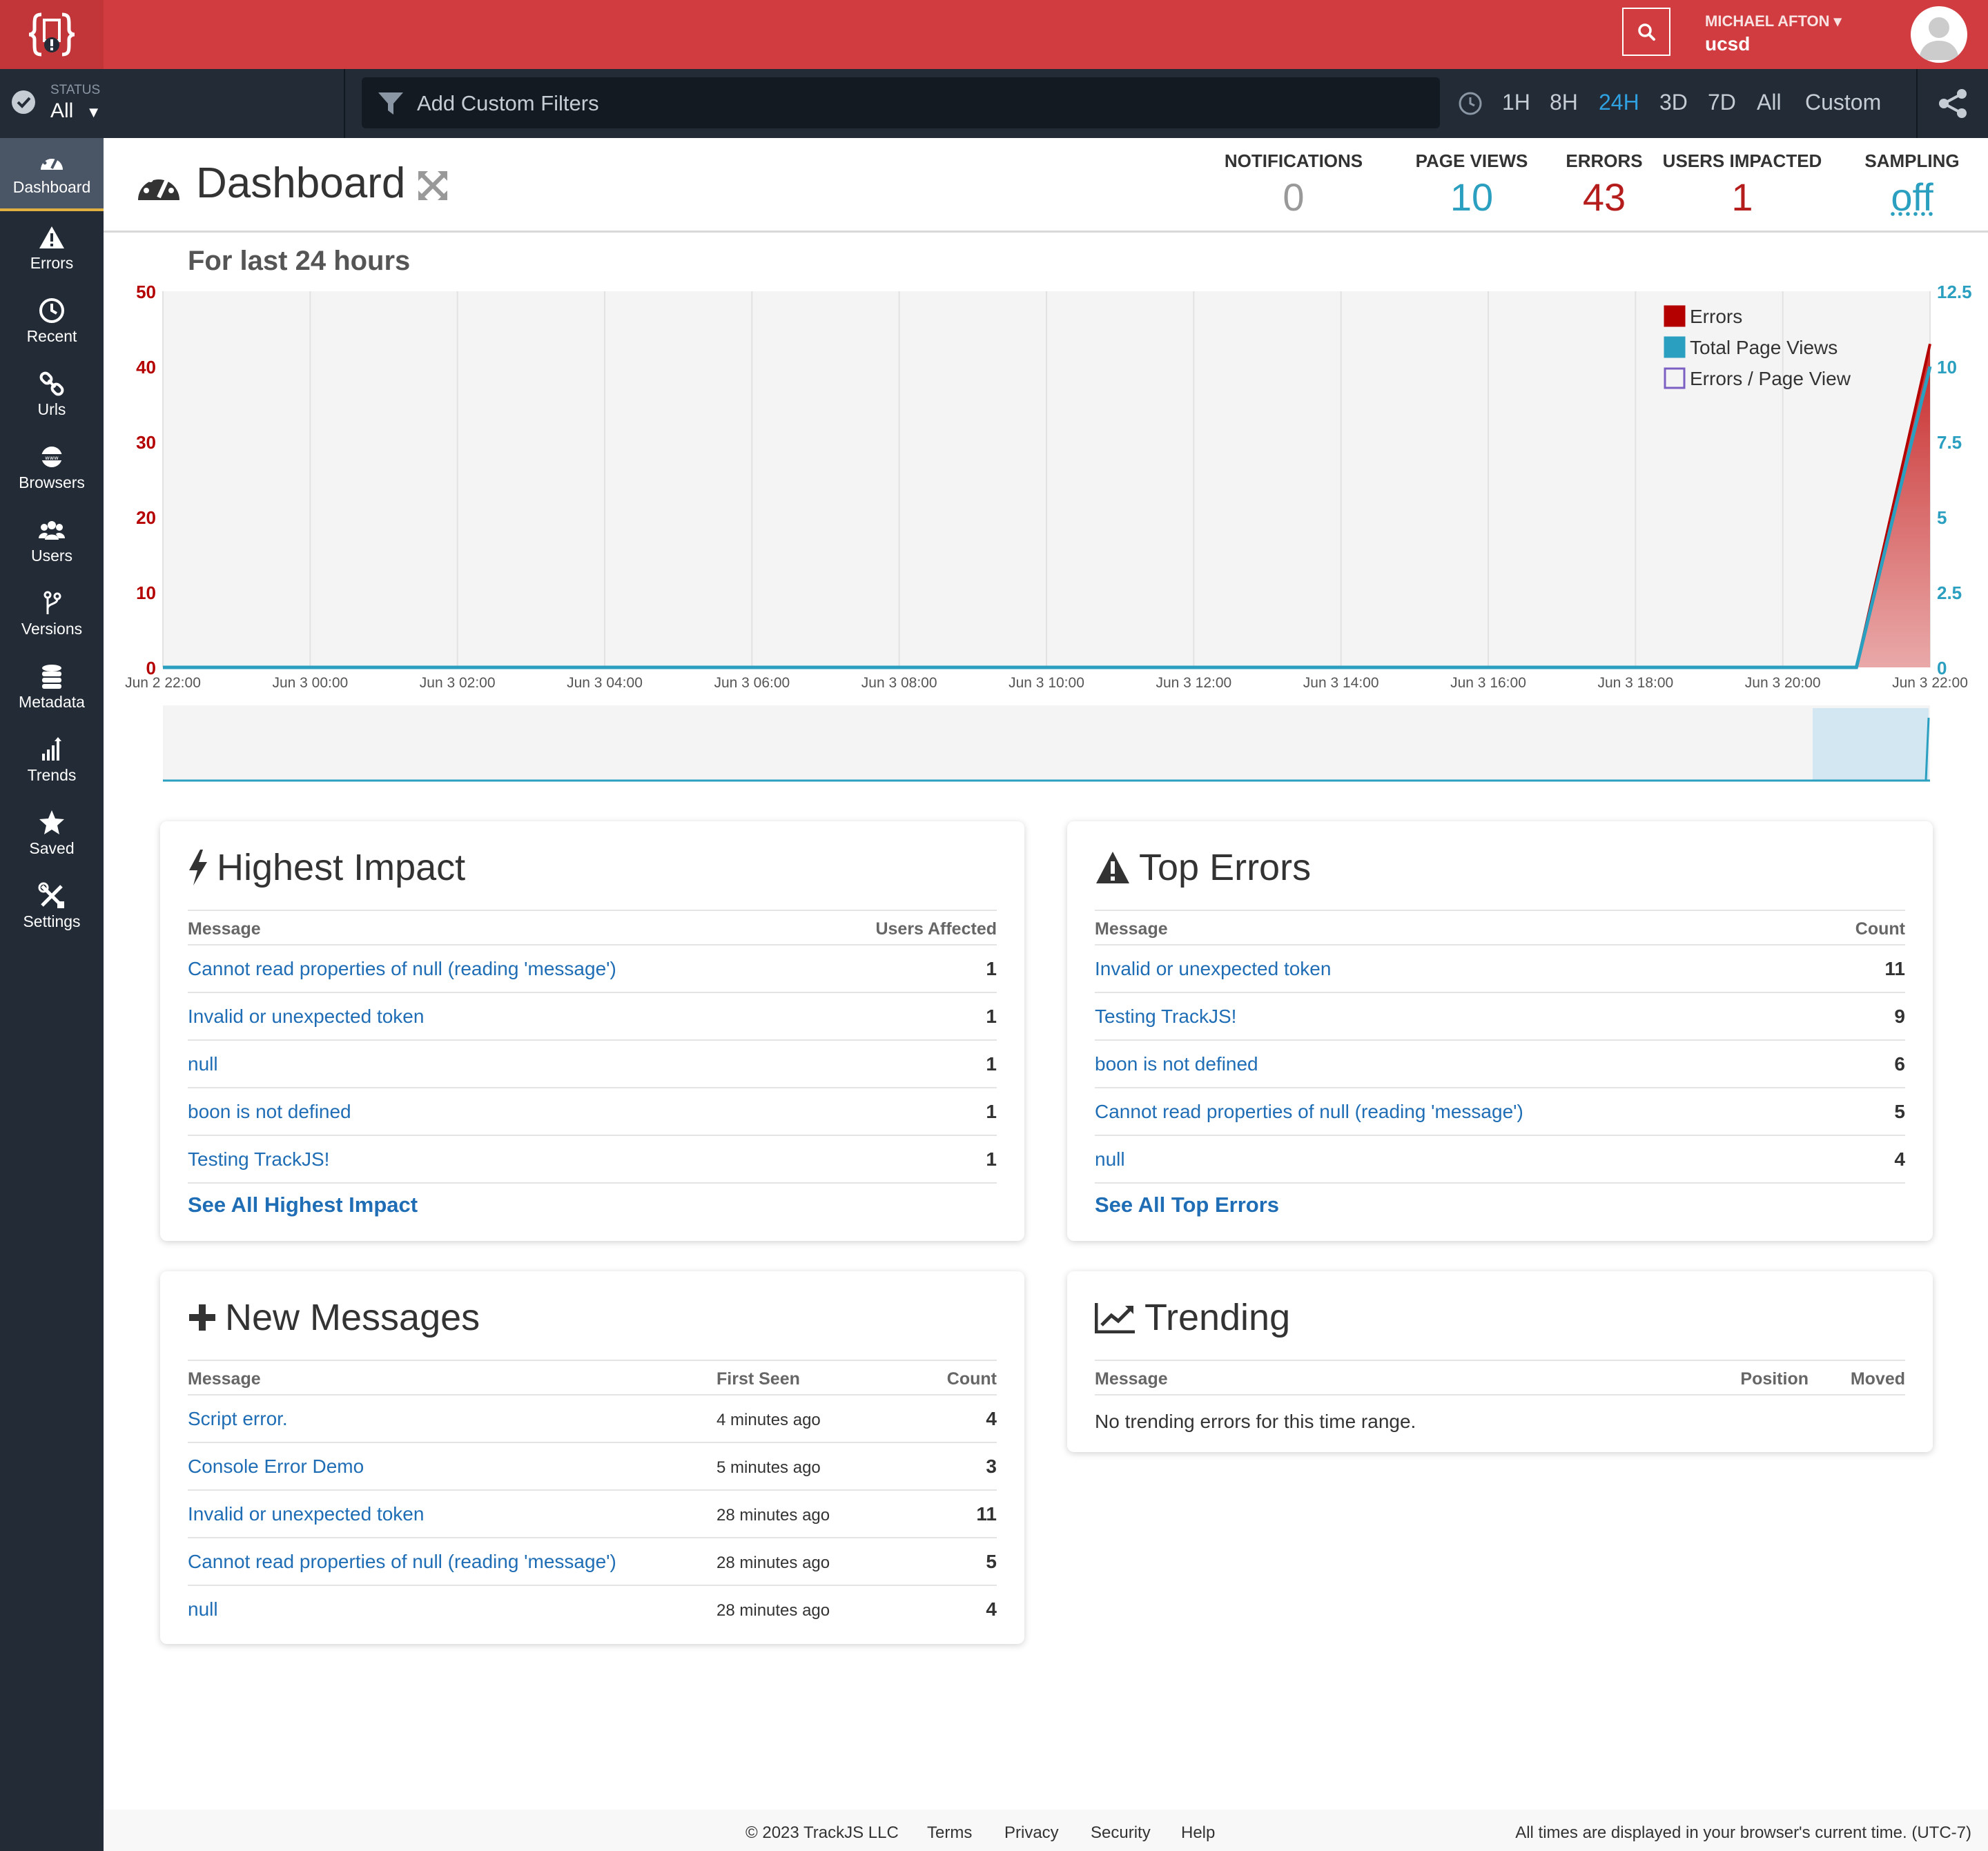 The image size is (1988, 1851). I want to click on star-icon, so click(51, 822).